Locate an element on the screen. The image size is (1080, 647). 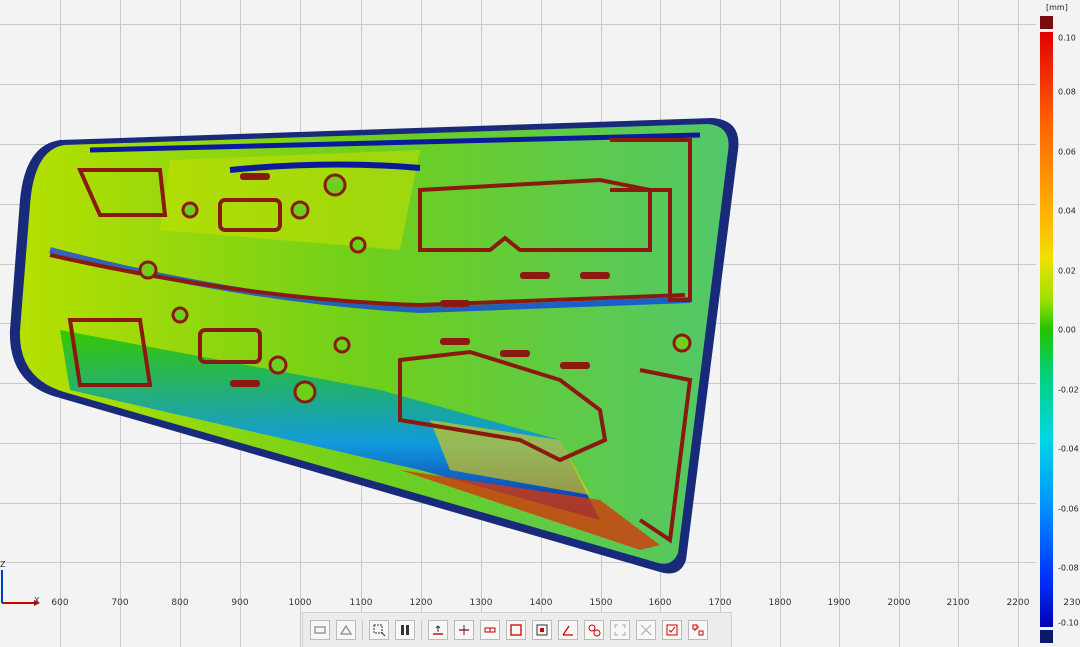
check-icon is located at coordinates (672, 630).